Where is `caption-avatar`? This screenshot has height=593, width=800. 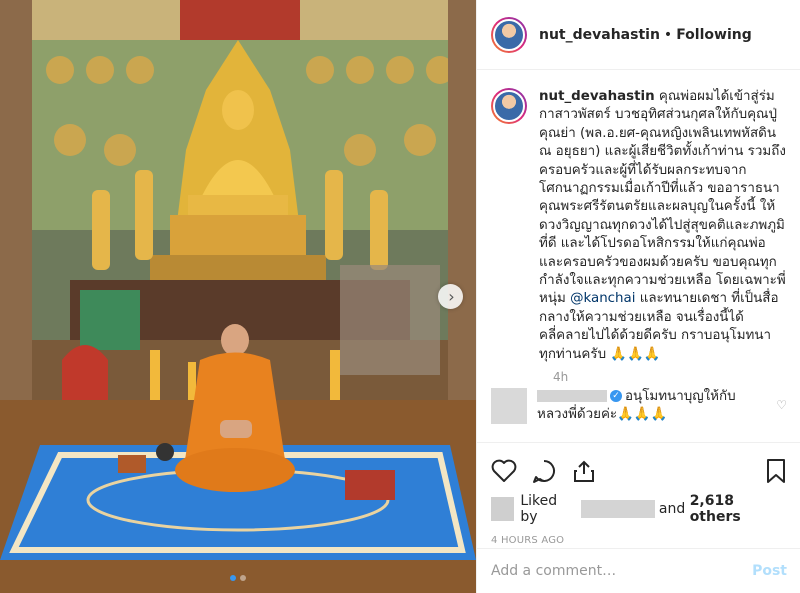 caption-avatar is located at coordinates (509, 106).